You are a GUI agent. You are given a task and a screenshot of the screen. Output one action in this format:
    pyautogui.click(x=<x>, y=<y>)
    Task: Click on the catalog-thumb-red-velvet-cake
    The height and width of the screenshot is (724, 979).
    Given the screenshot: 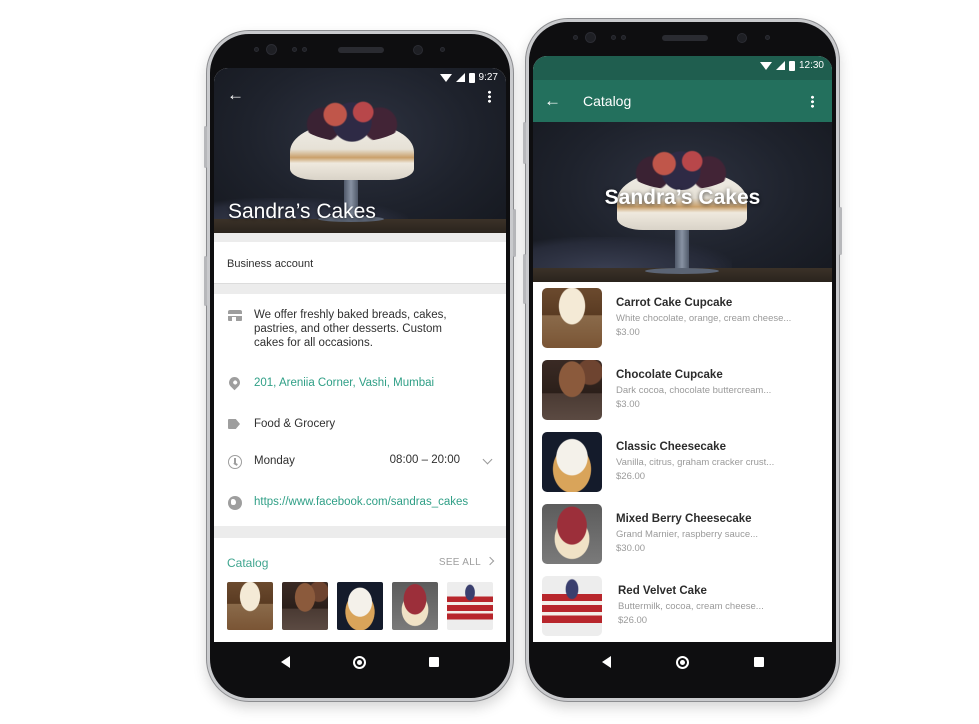 What is the action you would take?
    pyautogui.click(x=470, y=606)
    